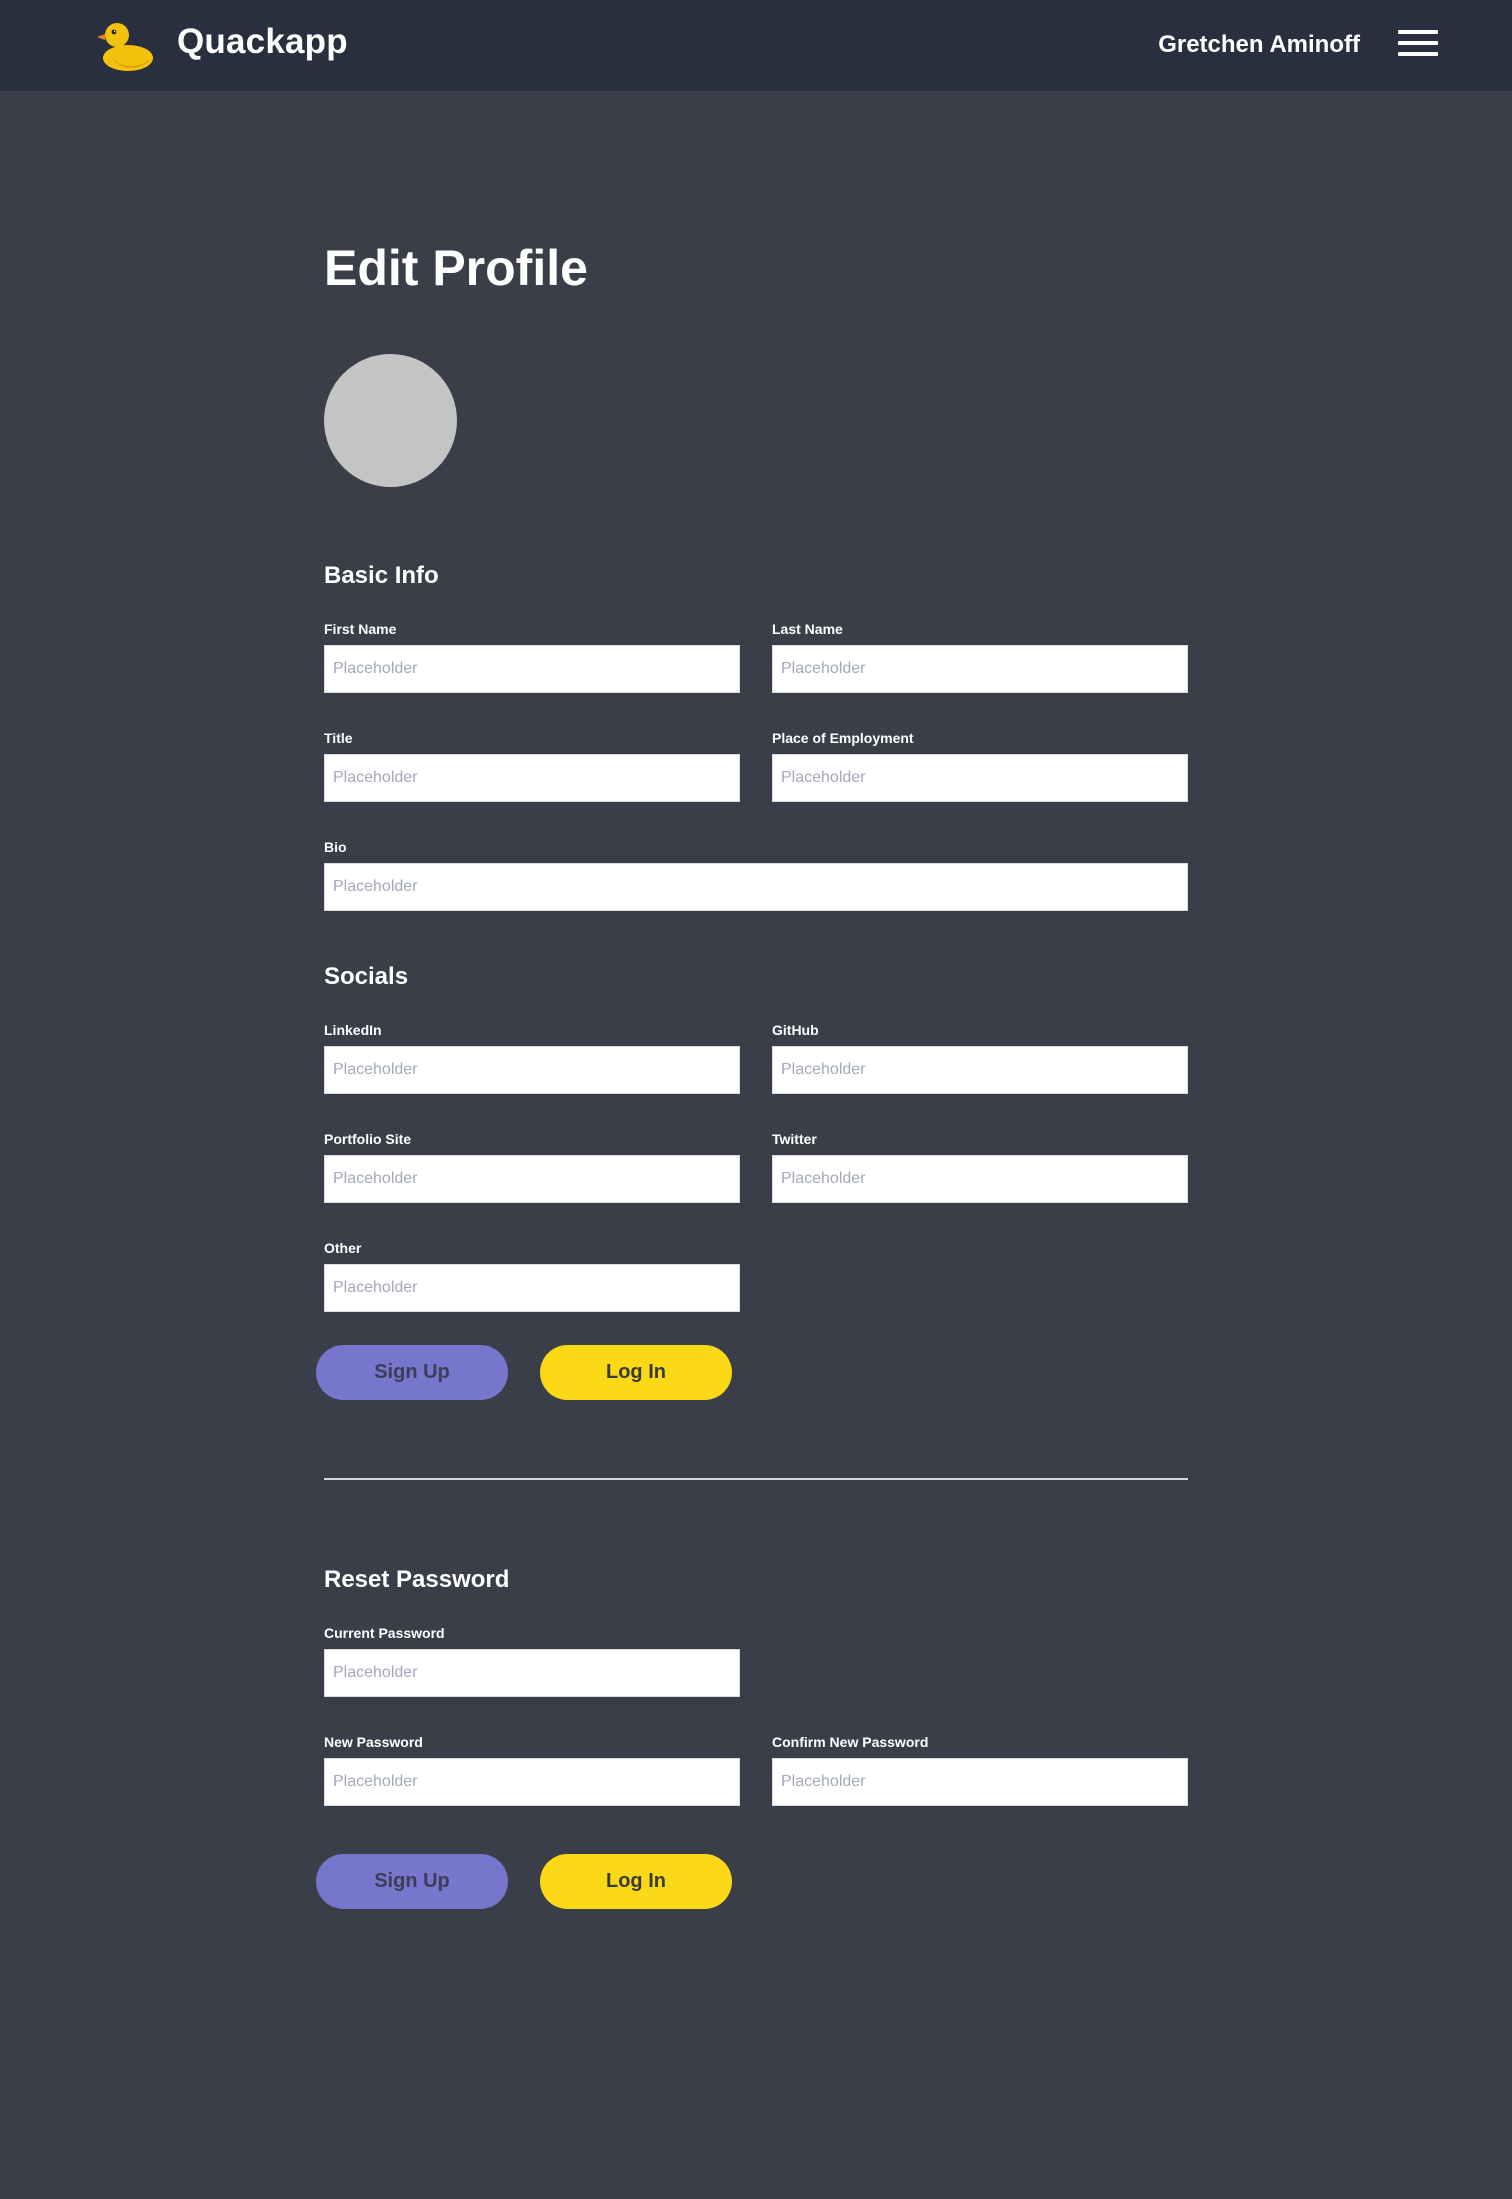 This screenshot has width=1512, height=2199. Describe the element at coordinates (532, 1288) in the screenshot. I see `other-field` at that location.